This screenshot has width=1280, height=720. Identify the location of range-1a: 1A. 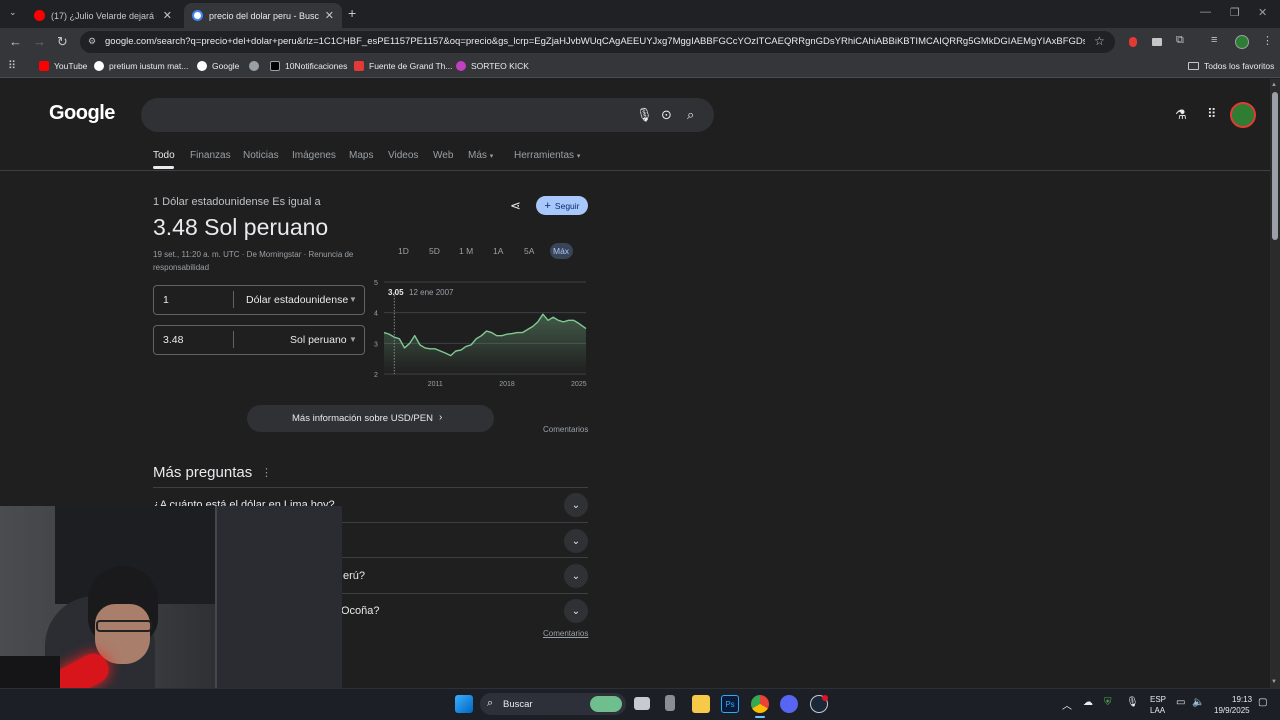
(498, 251).